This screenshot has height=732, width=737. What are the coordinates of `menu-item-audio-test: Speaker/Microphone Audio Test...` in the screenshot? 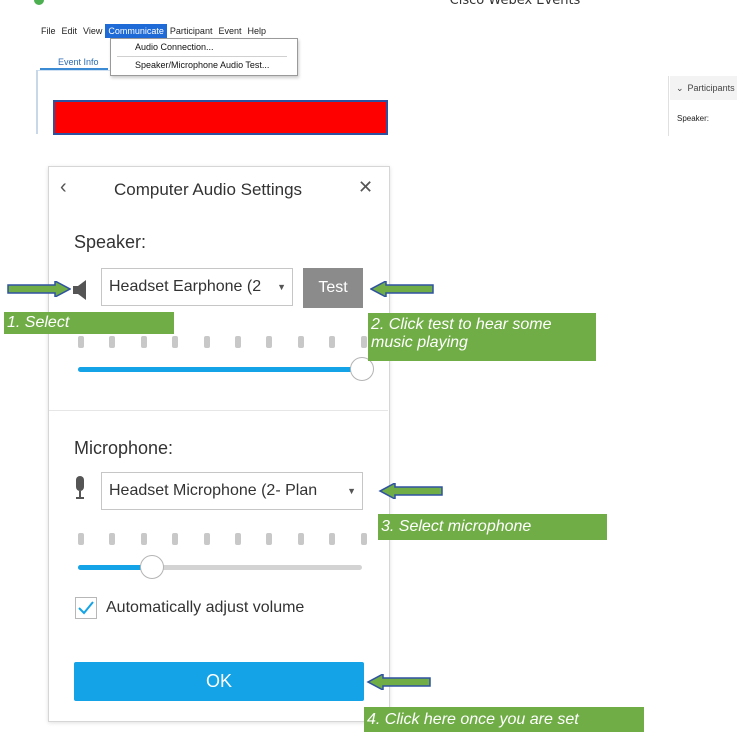 It's located at (202, 65).